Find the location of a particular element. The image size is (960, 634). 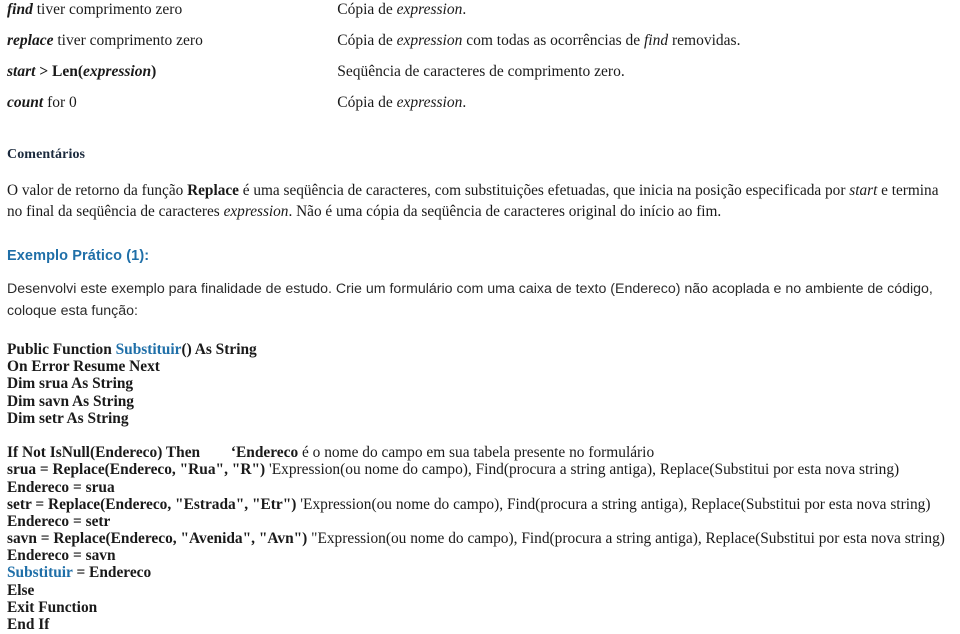

code-line: On Error Resume Next is located at coordinates (481, 366).